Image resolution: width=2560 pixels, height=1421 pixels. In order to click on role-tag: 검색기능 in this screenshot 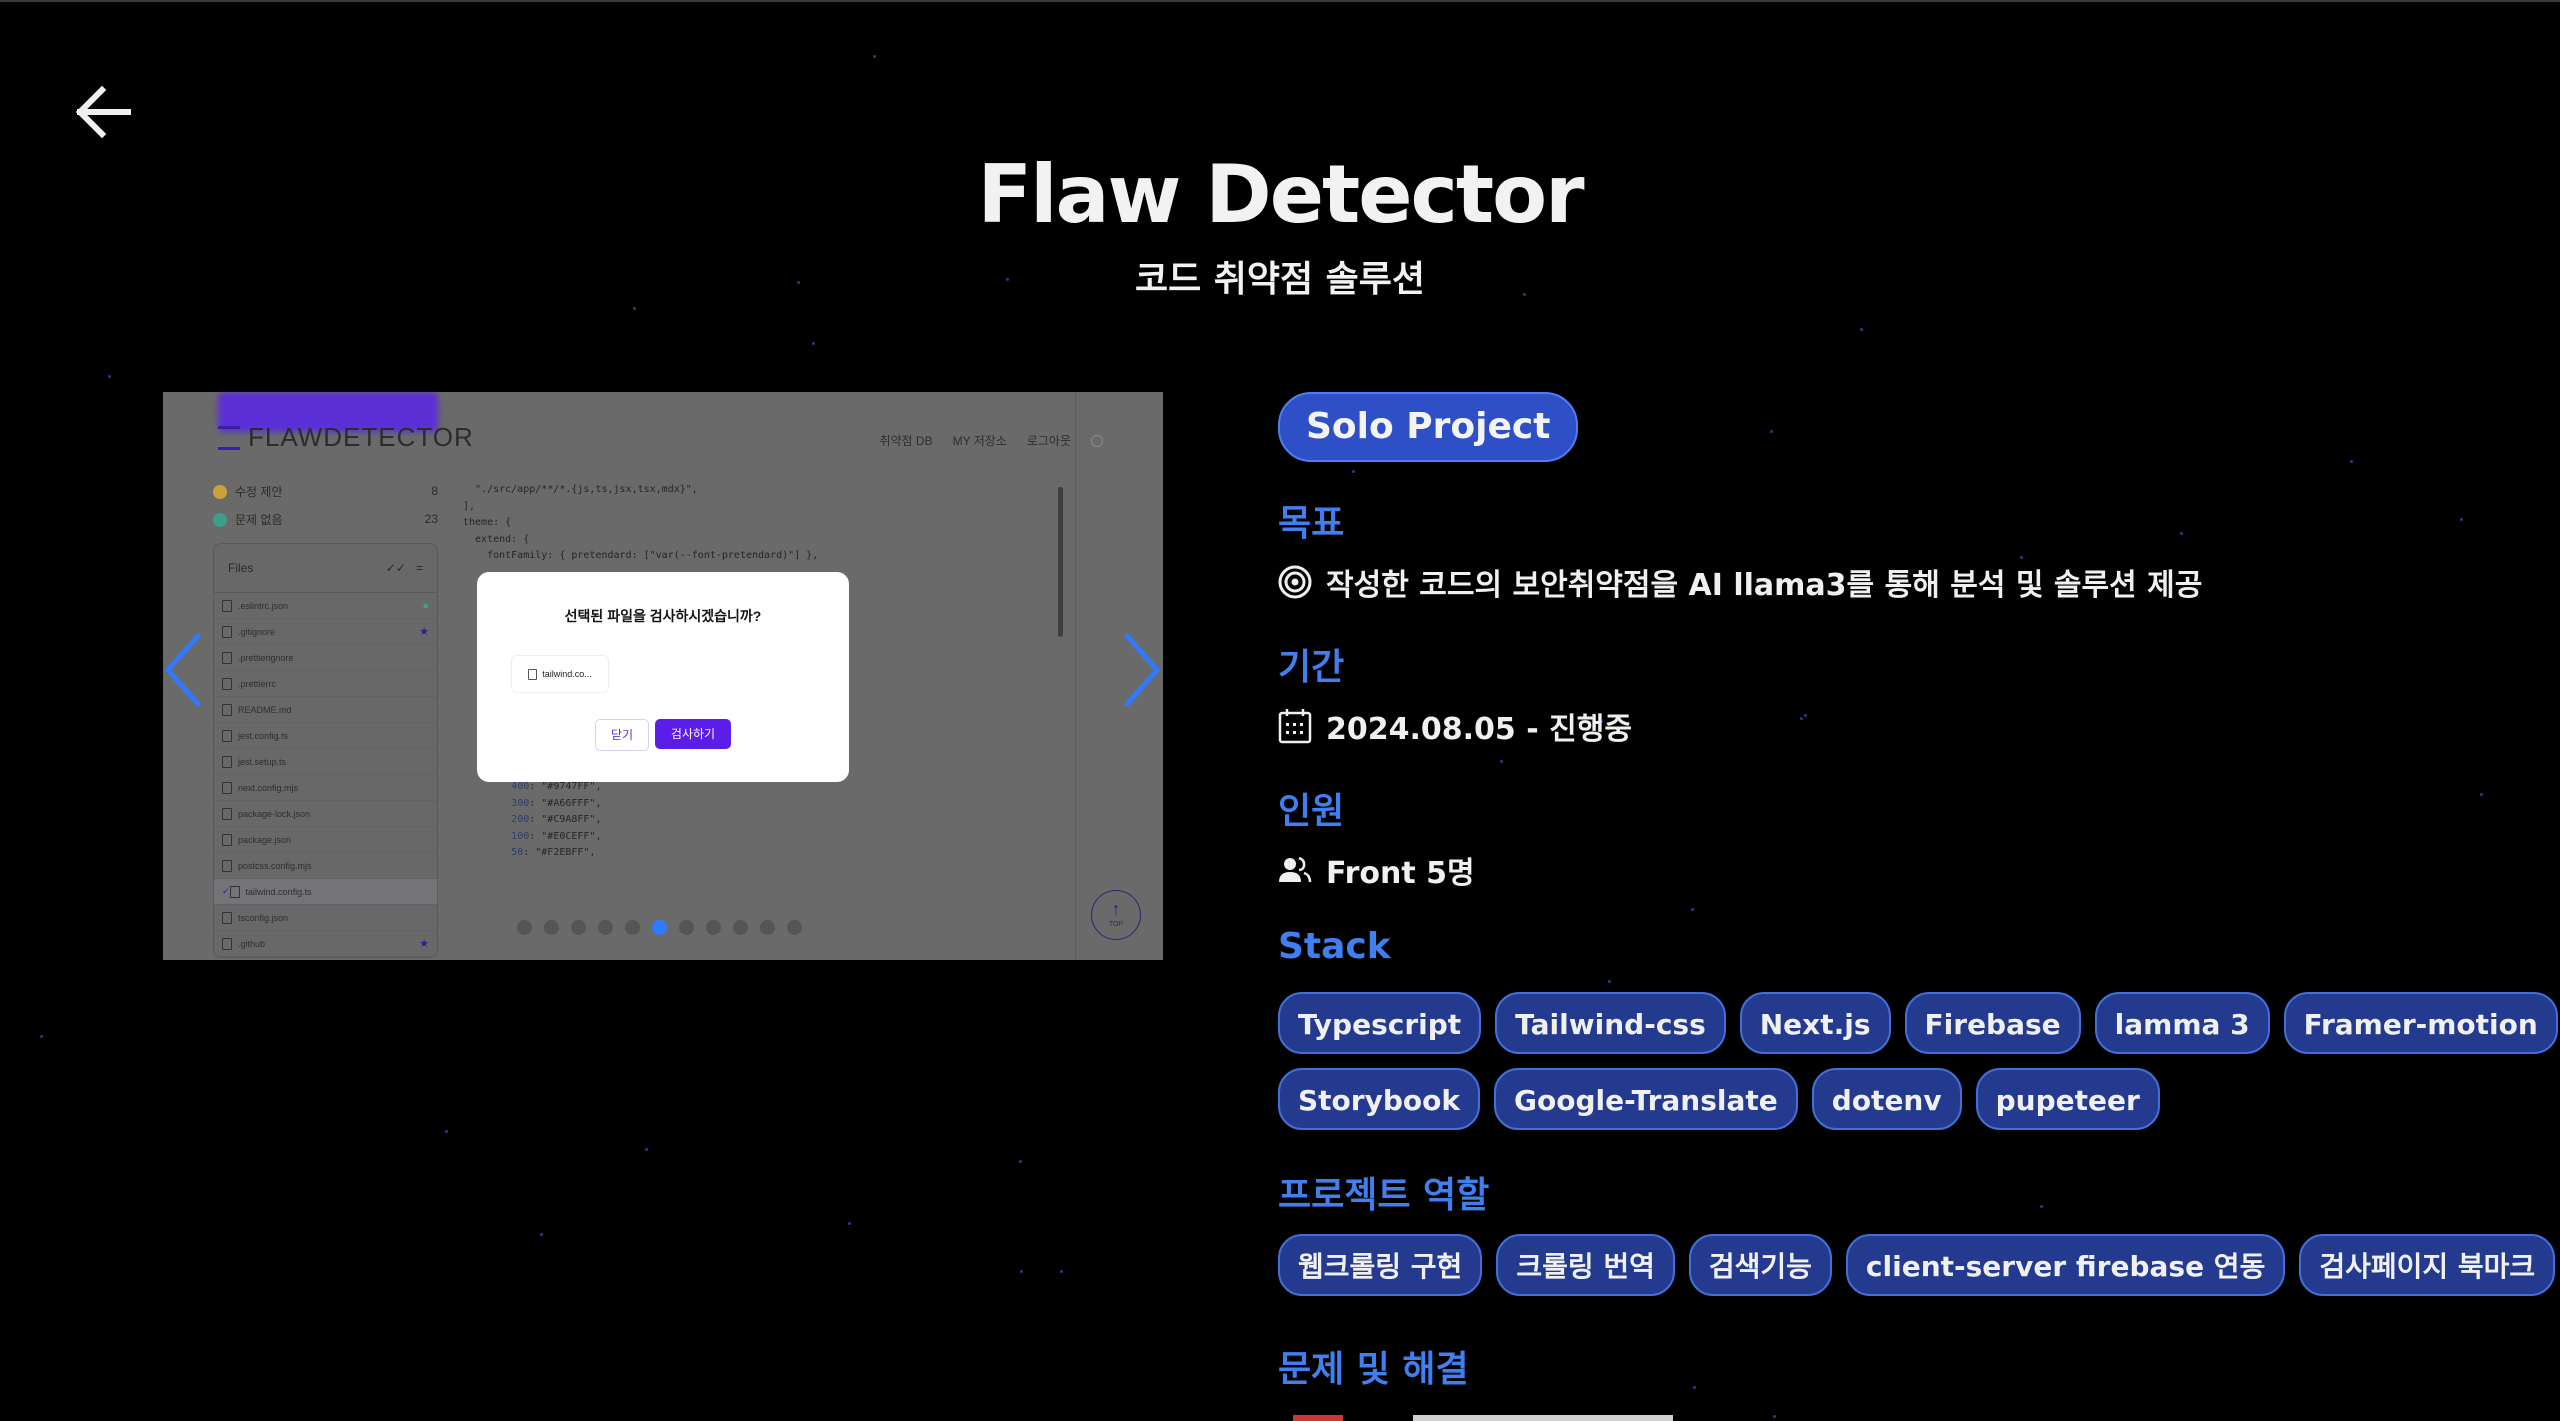, I will do `click(1760, 1265)`.